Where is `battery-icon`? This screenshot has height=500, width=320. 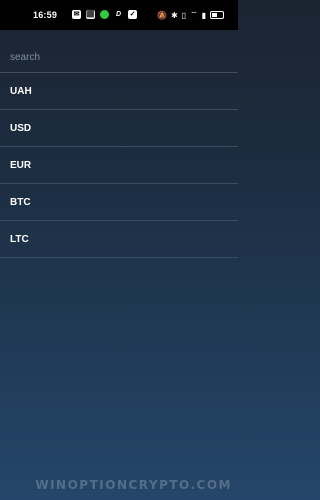 battery-icon is located at coordinates (217, 15).